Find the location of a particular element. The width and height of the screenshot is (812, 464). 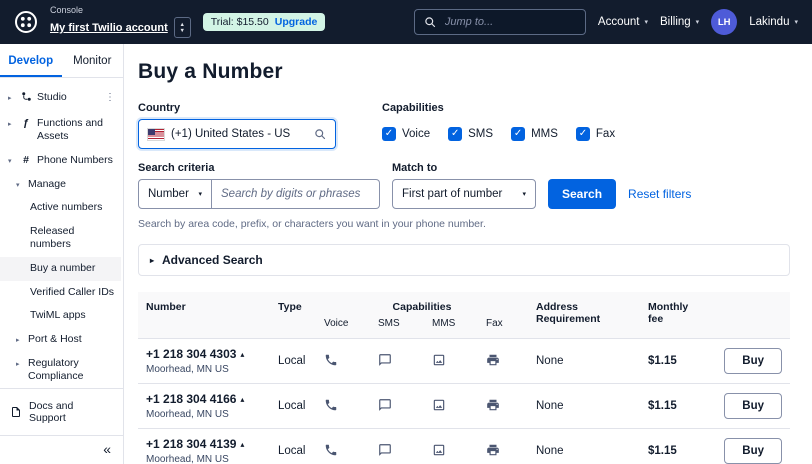

search-criteria-field: Search criteria Number ▾ is located at coordinates (259, 185).